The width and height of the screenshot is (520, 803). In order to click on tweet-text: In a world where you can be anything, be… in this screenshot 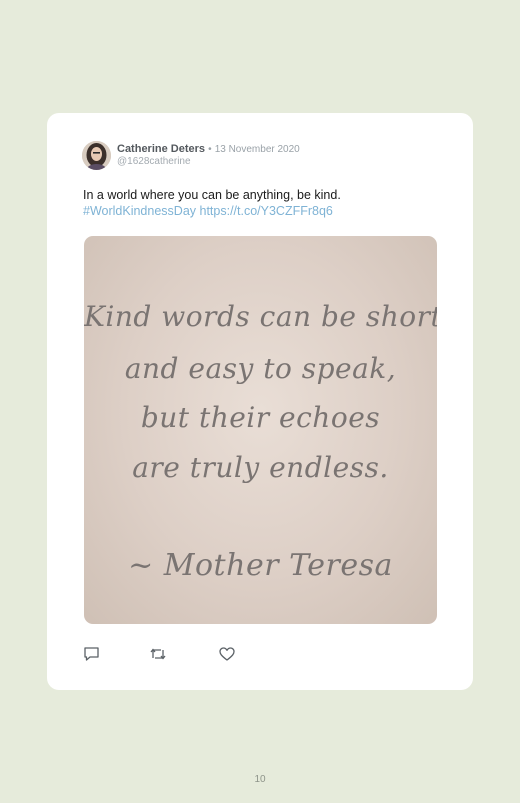, I will do `click(263, 203)`.